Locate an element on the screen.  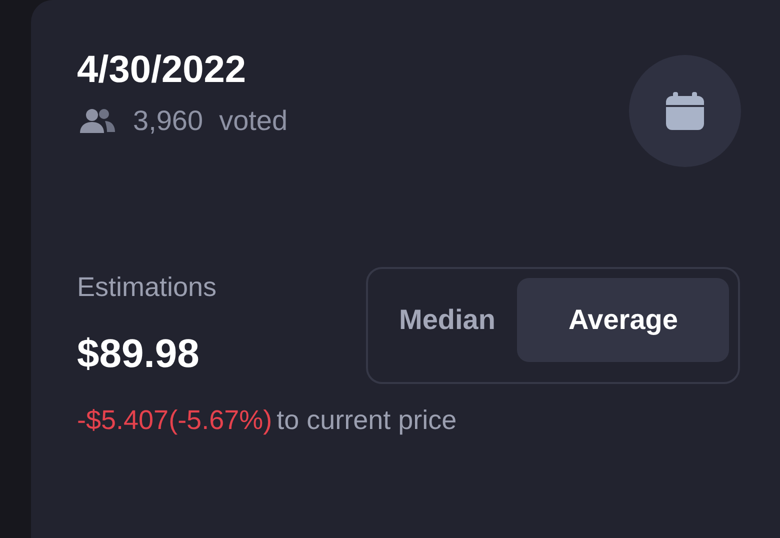
estimated-price: $89.98 is located at coordinates (138, 354).